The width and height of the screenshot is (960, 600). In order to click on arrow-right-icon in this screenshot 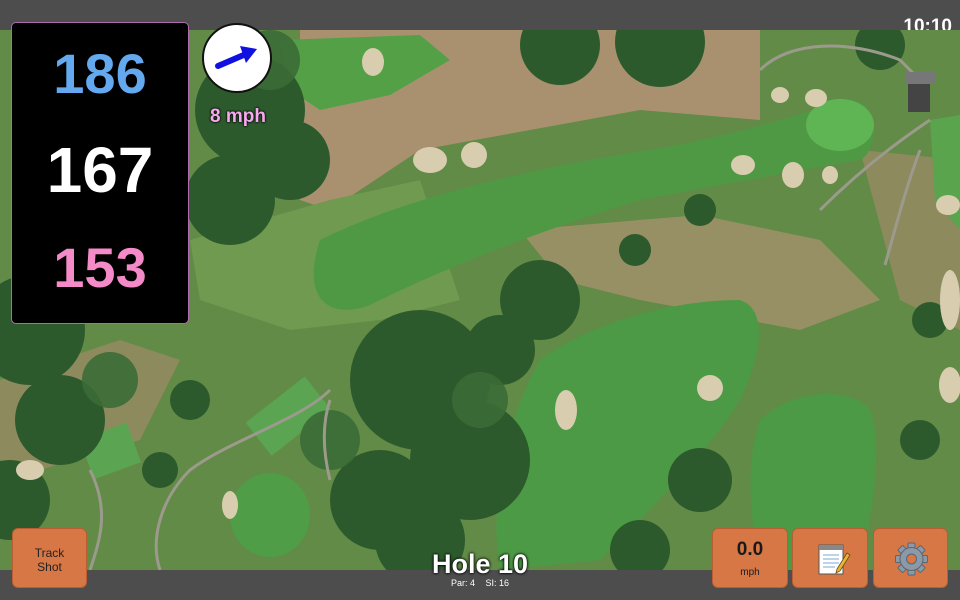, I will do `click(236, 57)`.